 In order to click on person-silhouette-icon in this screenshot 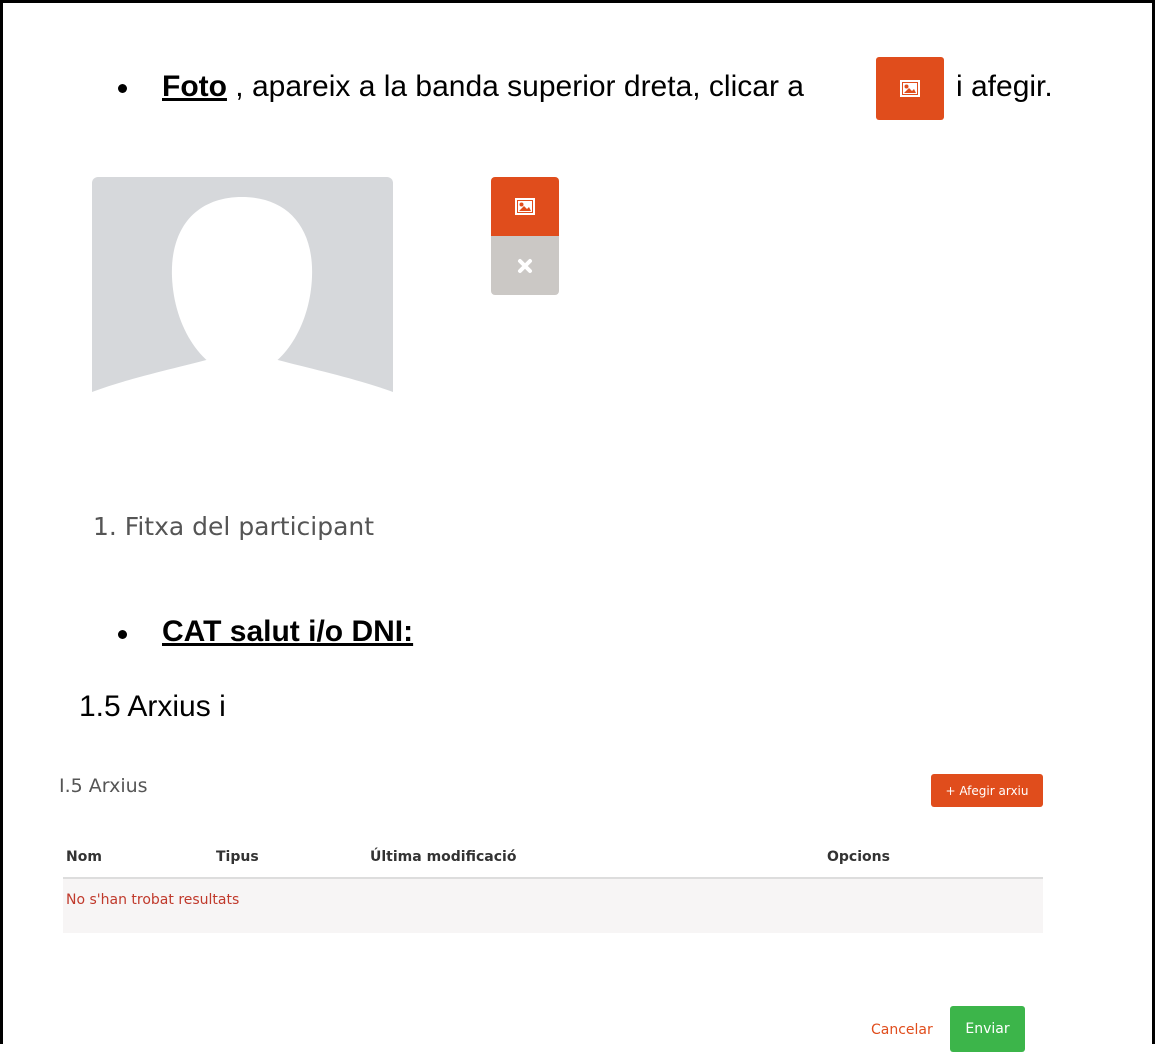, I will do `click(242, 307)`.